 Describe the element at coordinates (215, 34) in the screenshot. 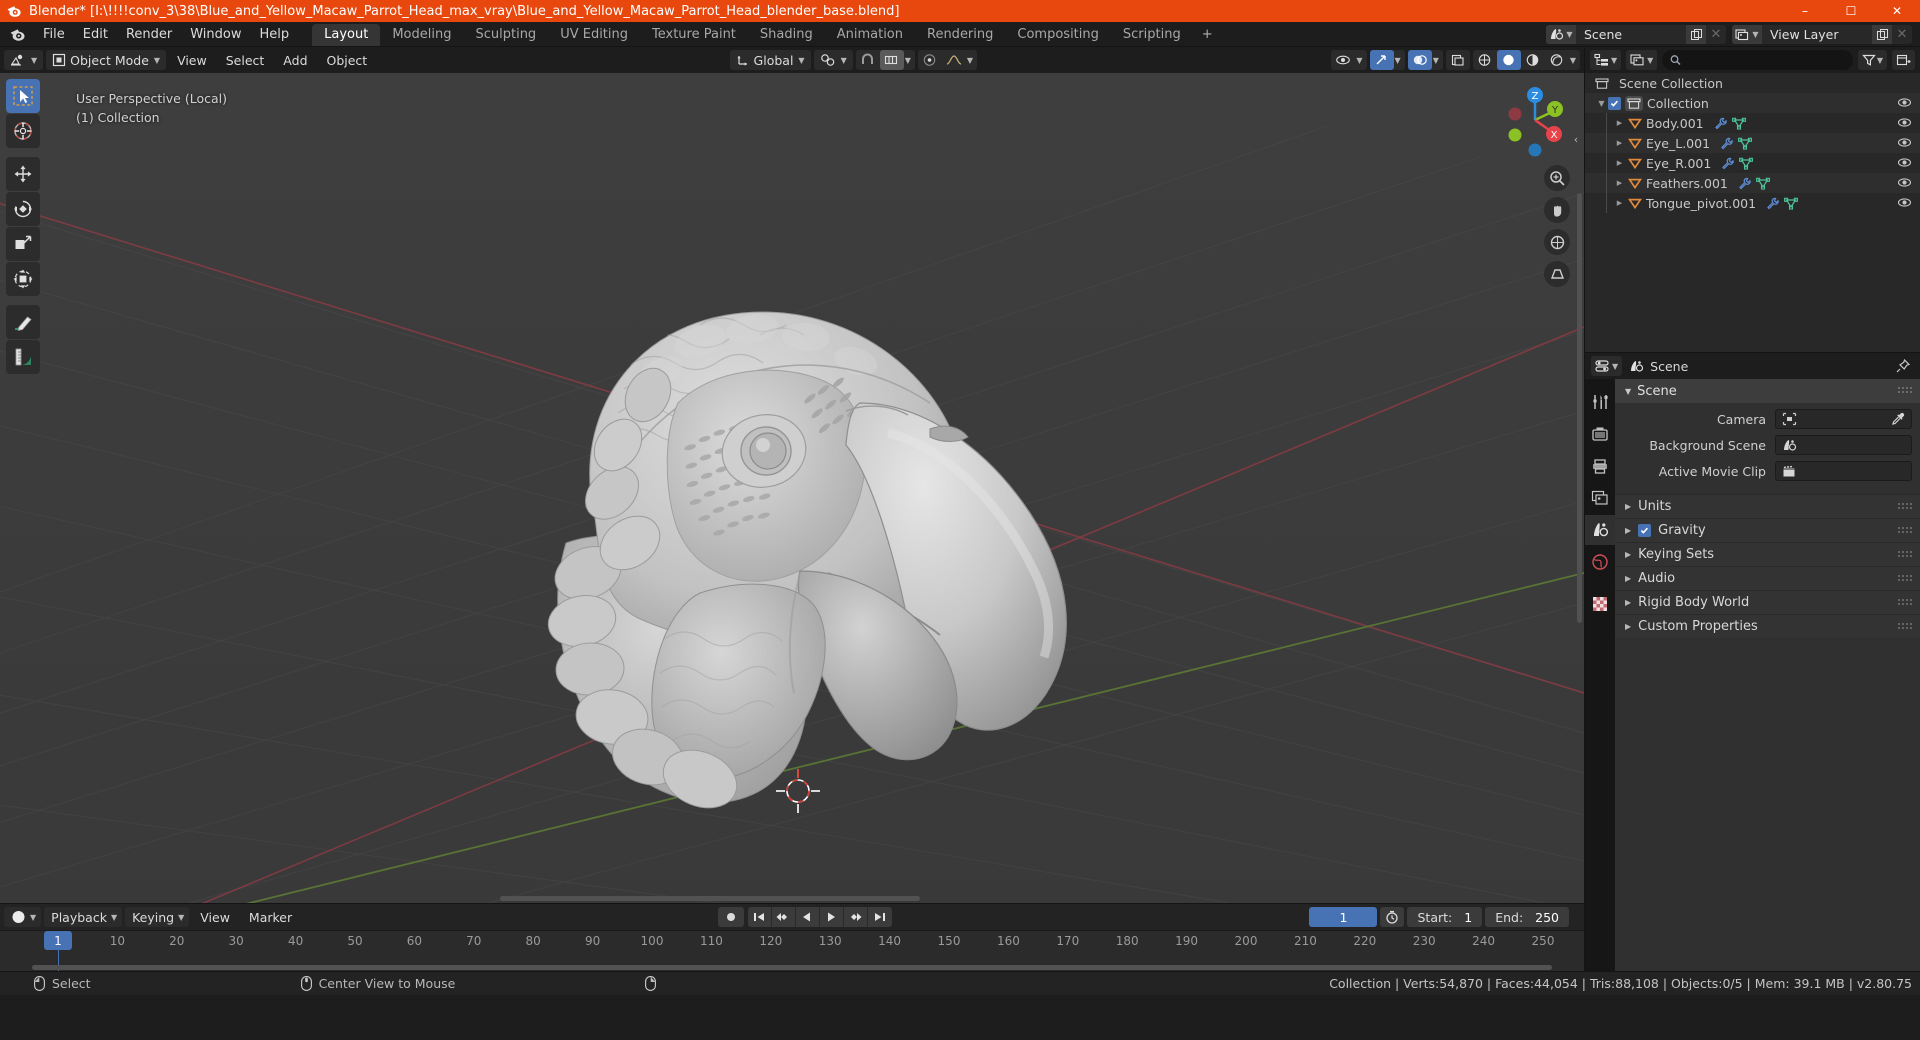

I see `menu-window: Window` at that location.